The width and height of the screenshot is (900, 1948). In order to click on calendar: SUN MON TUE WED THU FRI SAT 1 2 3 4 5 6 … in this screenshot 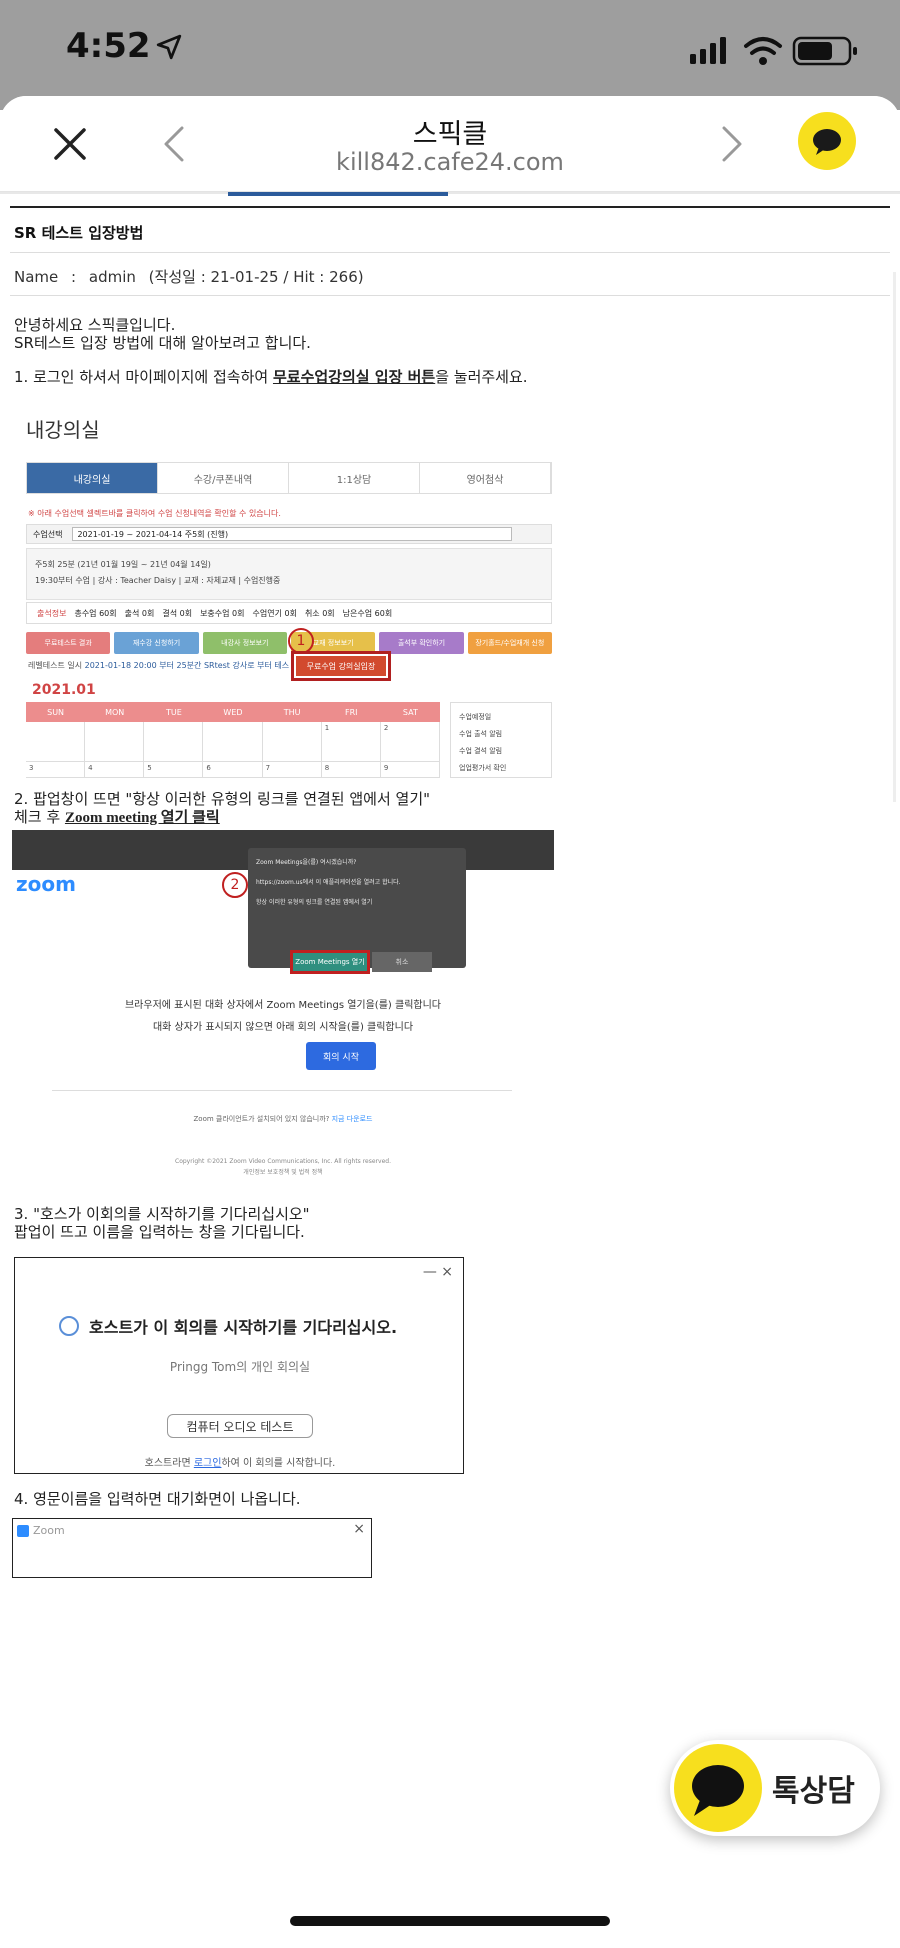, I will do `click(233, 740)`.